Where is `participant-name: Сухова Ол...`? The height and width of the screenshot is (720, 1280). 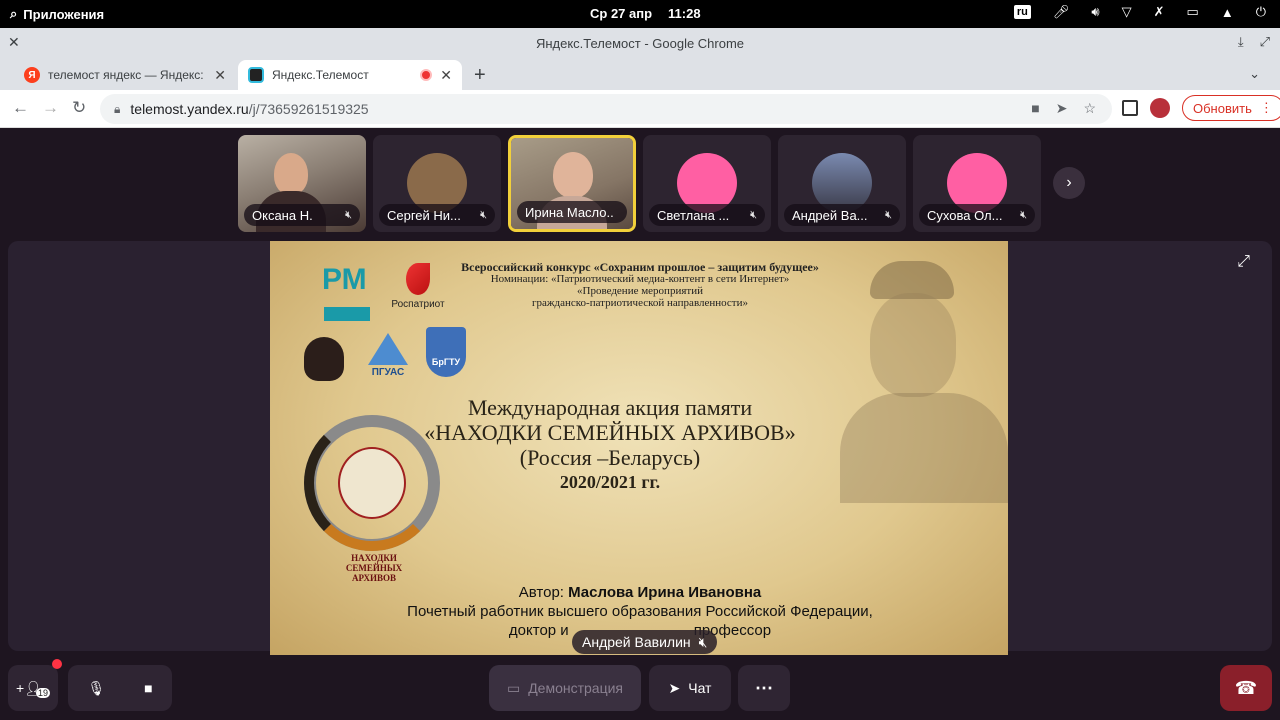
participant-name: Сухова Ол... is located at coordinates (965, 215).